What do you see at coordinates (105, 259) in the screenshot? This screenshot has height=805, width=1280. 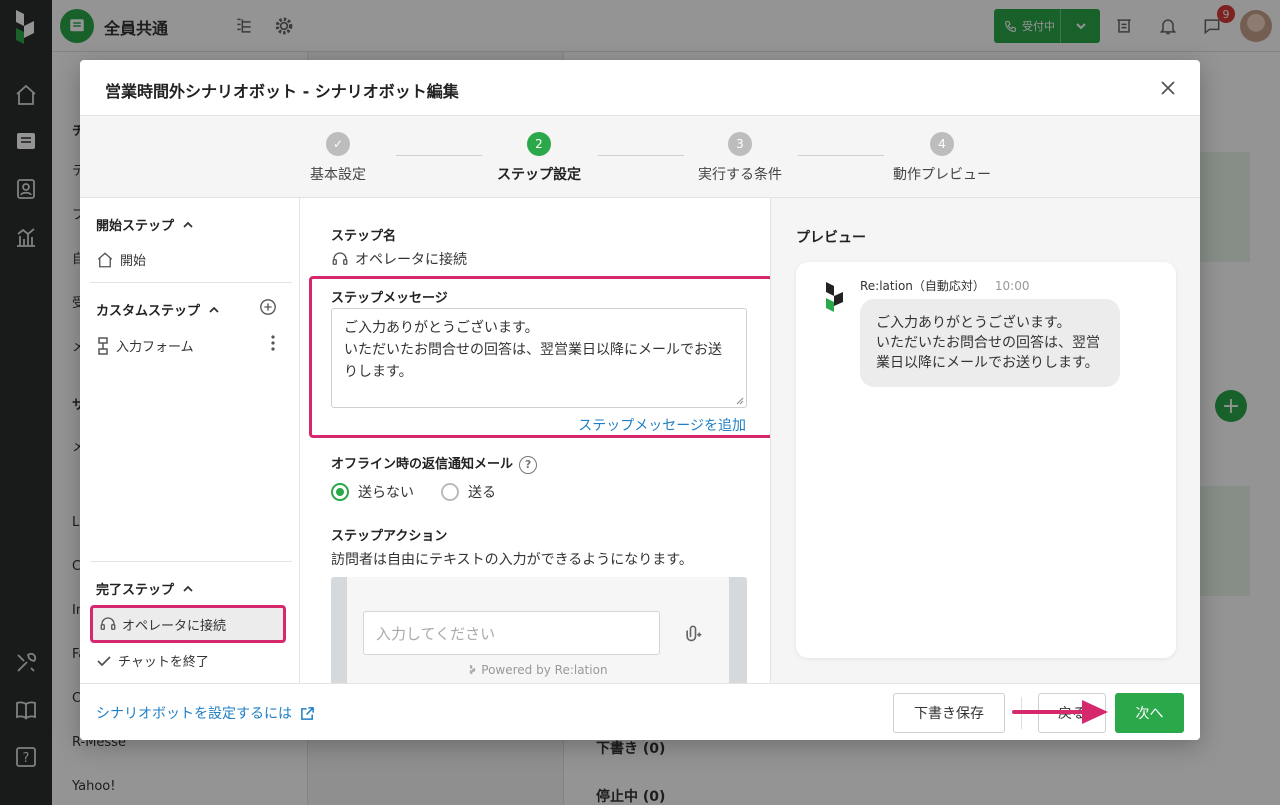 I see `home-icon` at bounding box center [105, 259].